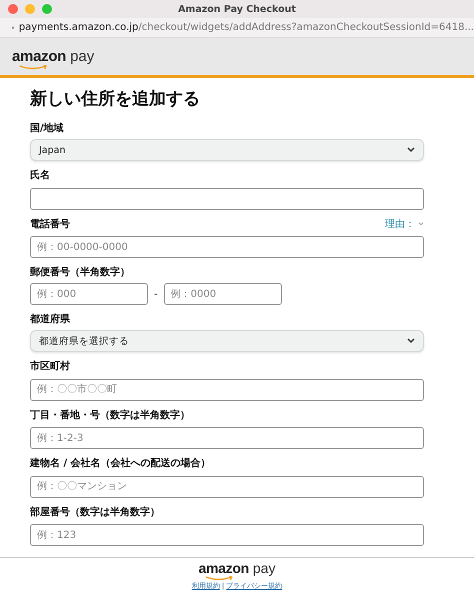 The width and height of the screenshot is (474, 593). Describe the element at coordinates (50, 319) in the screenshot. I see `field-label: 都道府県` at that location.